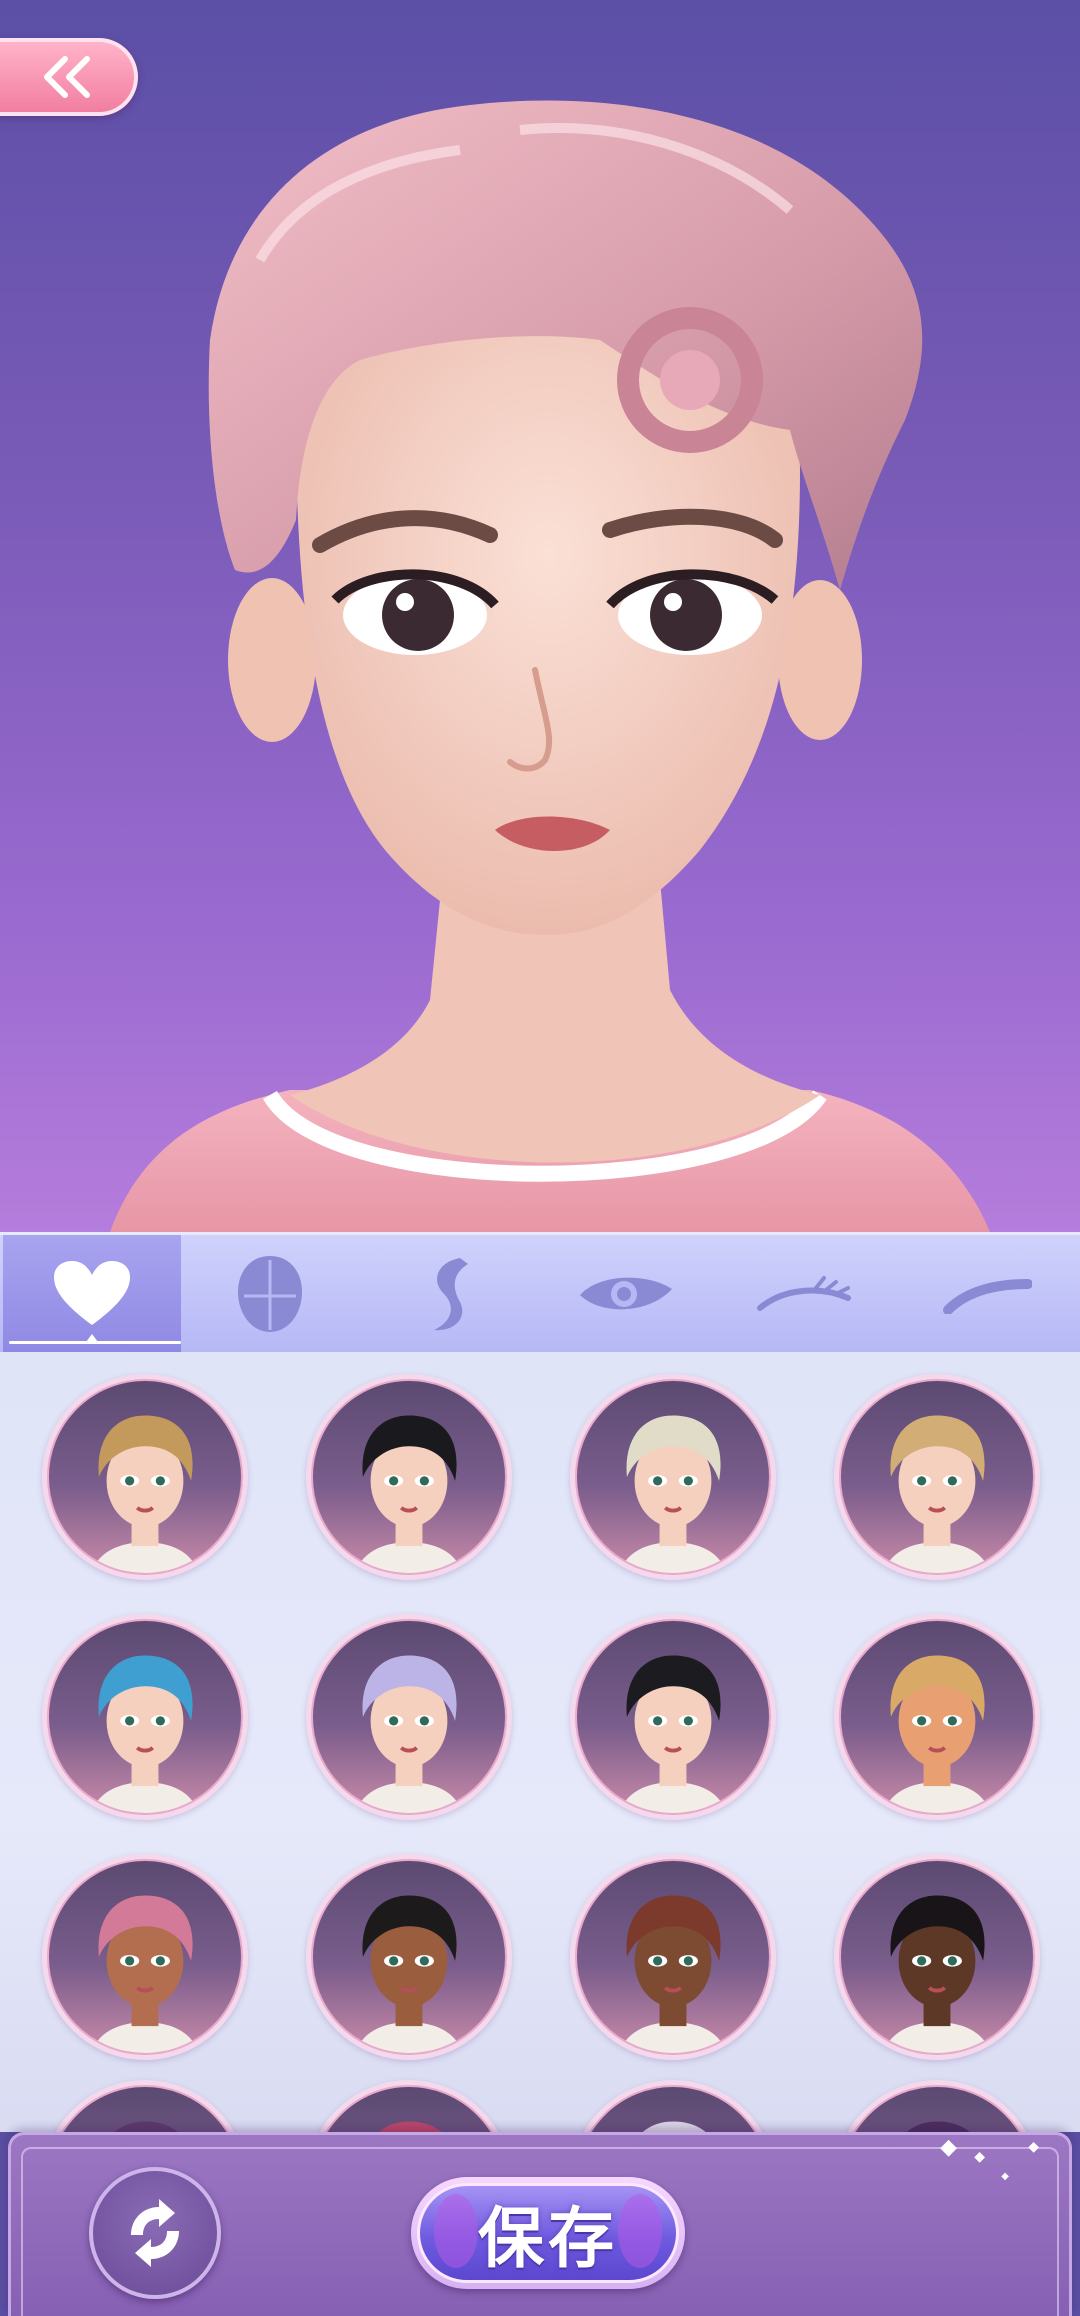  I want to click on heart-icon, so click(92, 1292).